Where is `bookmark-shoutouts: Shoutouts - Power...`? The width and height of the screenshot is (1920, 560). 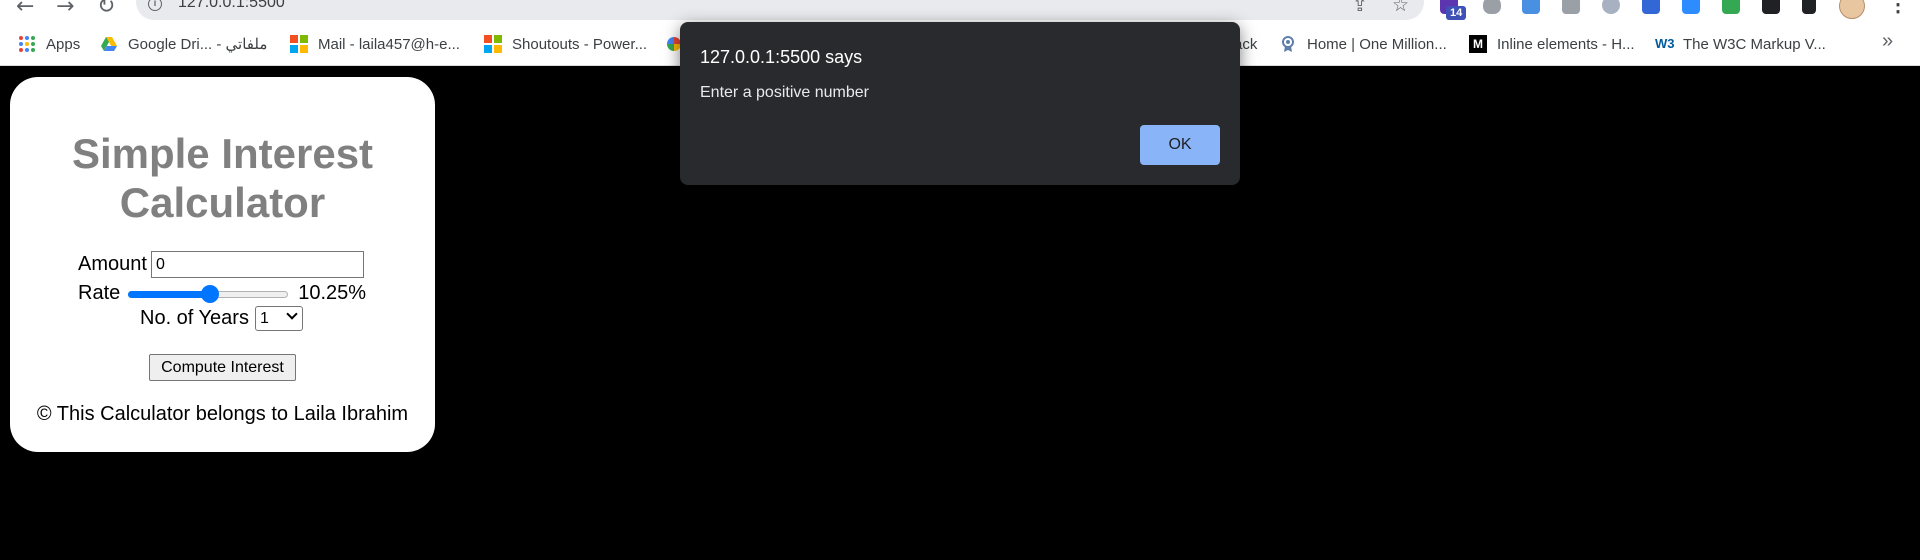 bookmark-shoutouts: Shoutouts - Power... is located at coordinates (565, 44).